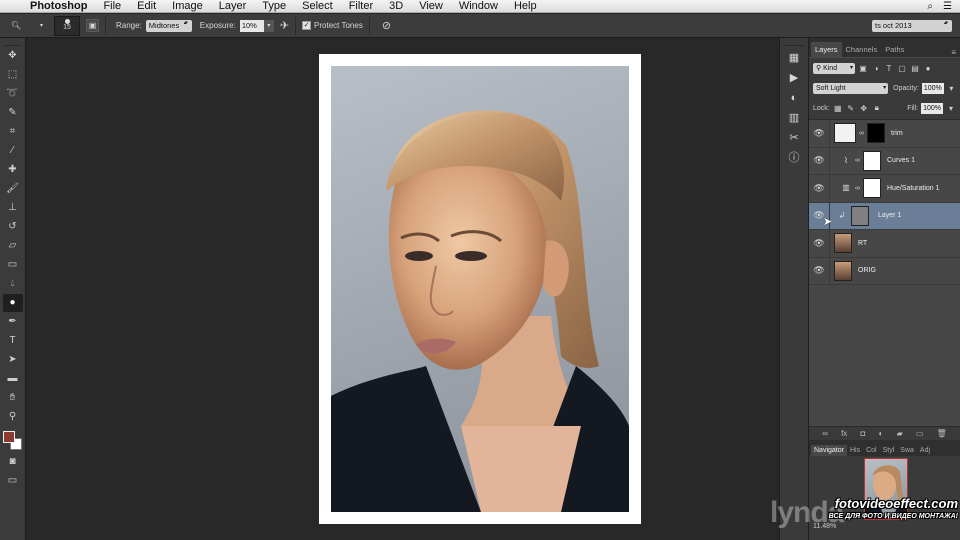 This screenshot has width=960, height=540. Describe the element at coordinates (396, 6) in the screenshot. I see `menu-3d: 3D` at that location.